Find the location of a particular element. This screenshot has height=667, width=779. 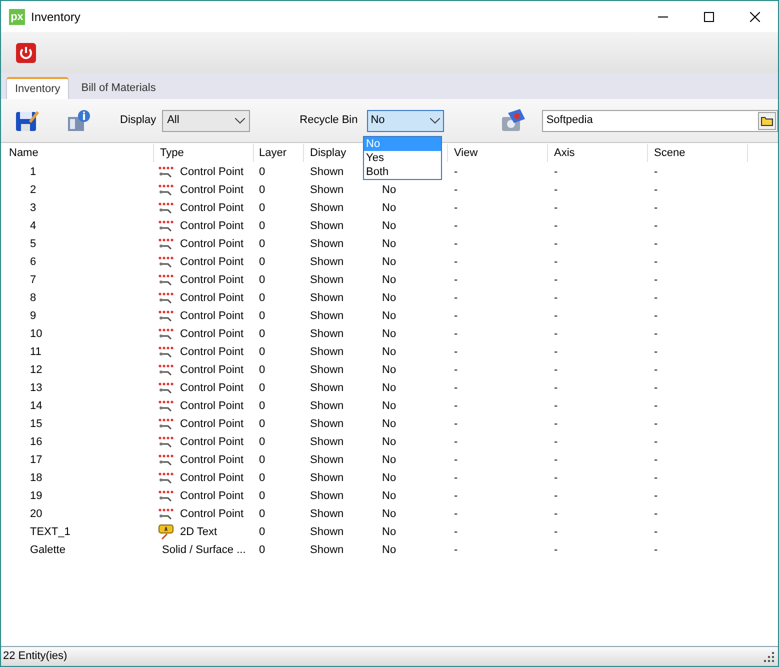

column-header: Display is located at coordinates (328, 153).